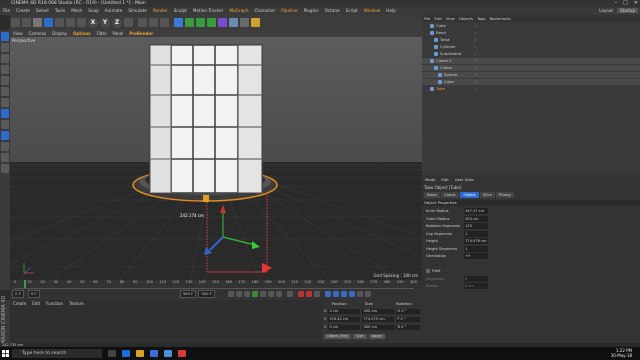 Image resolution: width=640 pixels, height=360 pixels. What do you see at coordinates (142, 22) in the screenshot?
I see `render-view-icon` at bounding box center [142, 22].